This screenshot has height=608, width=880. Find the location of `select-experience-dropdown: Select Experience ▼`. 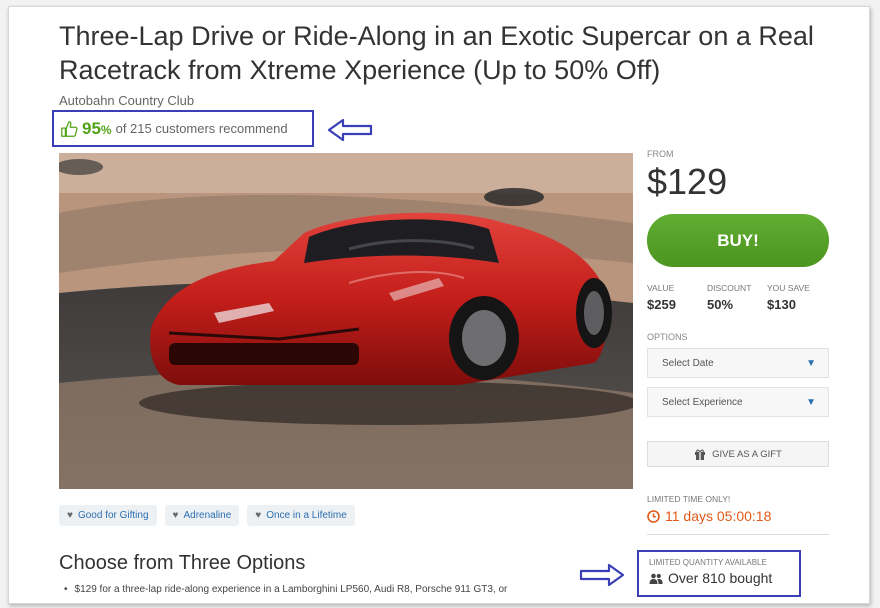

select-experience-dropdown: Select Experience ▼ is located at coordinates (738, 402).